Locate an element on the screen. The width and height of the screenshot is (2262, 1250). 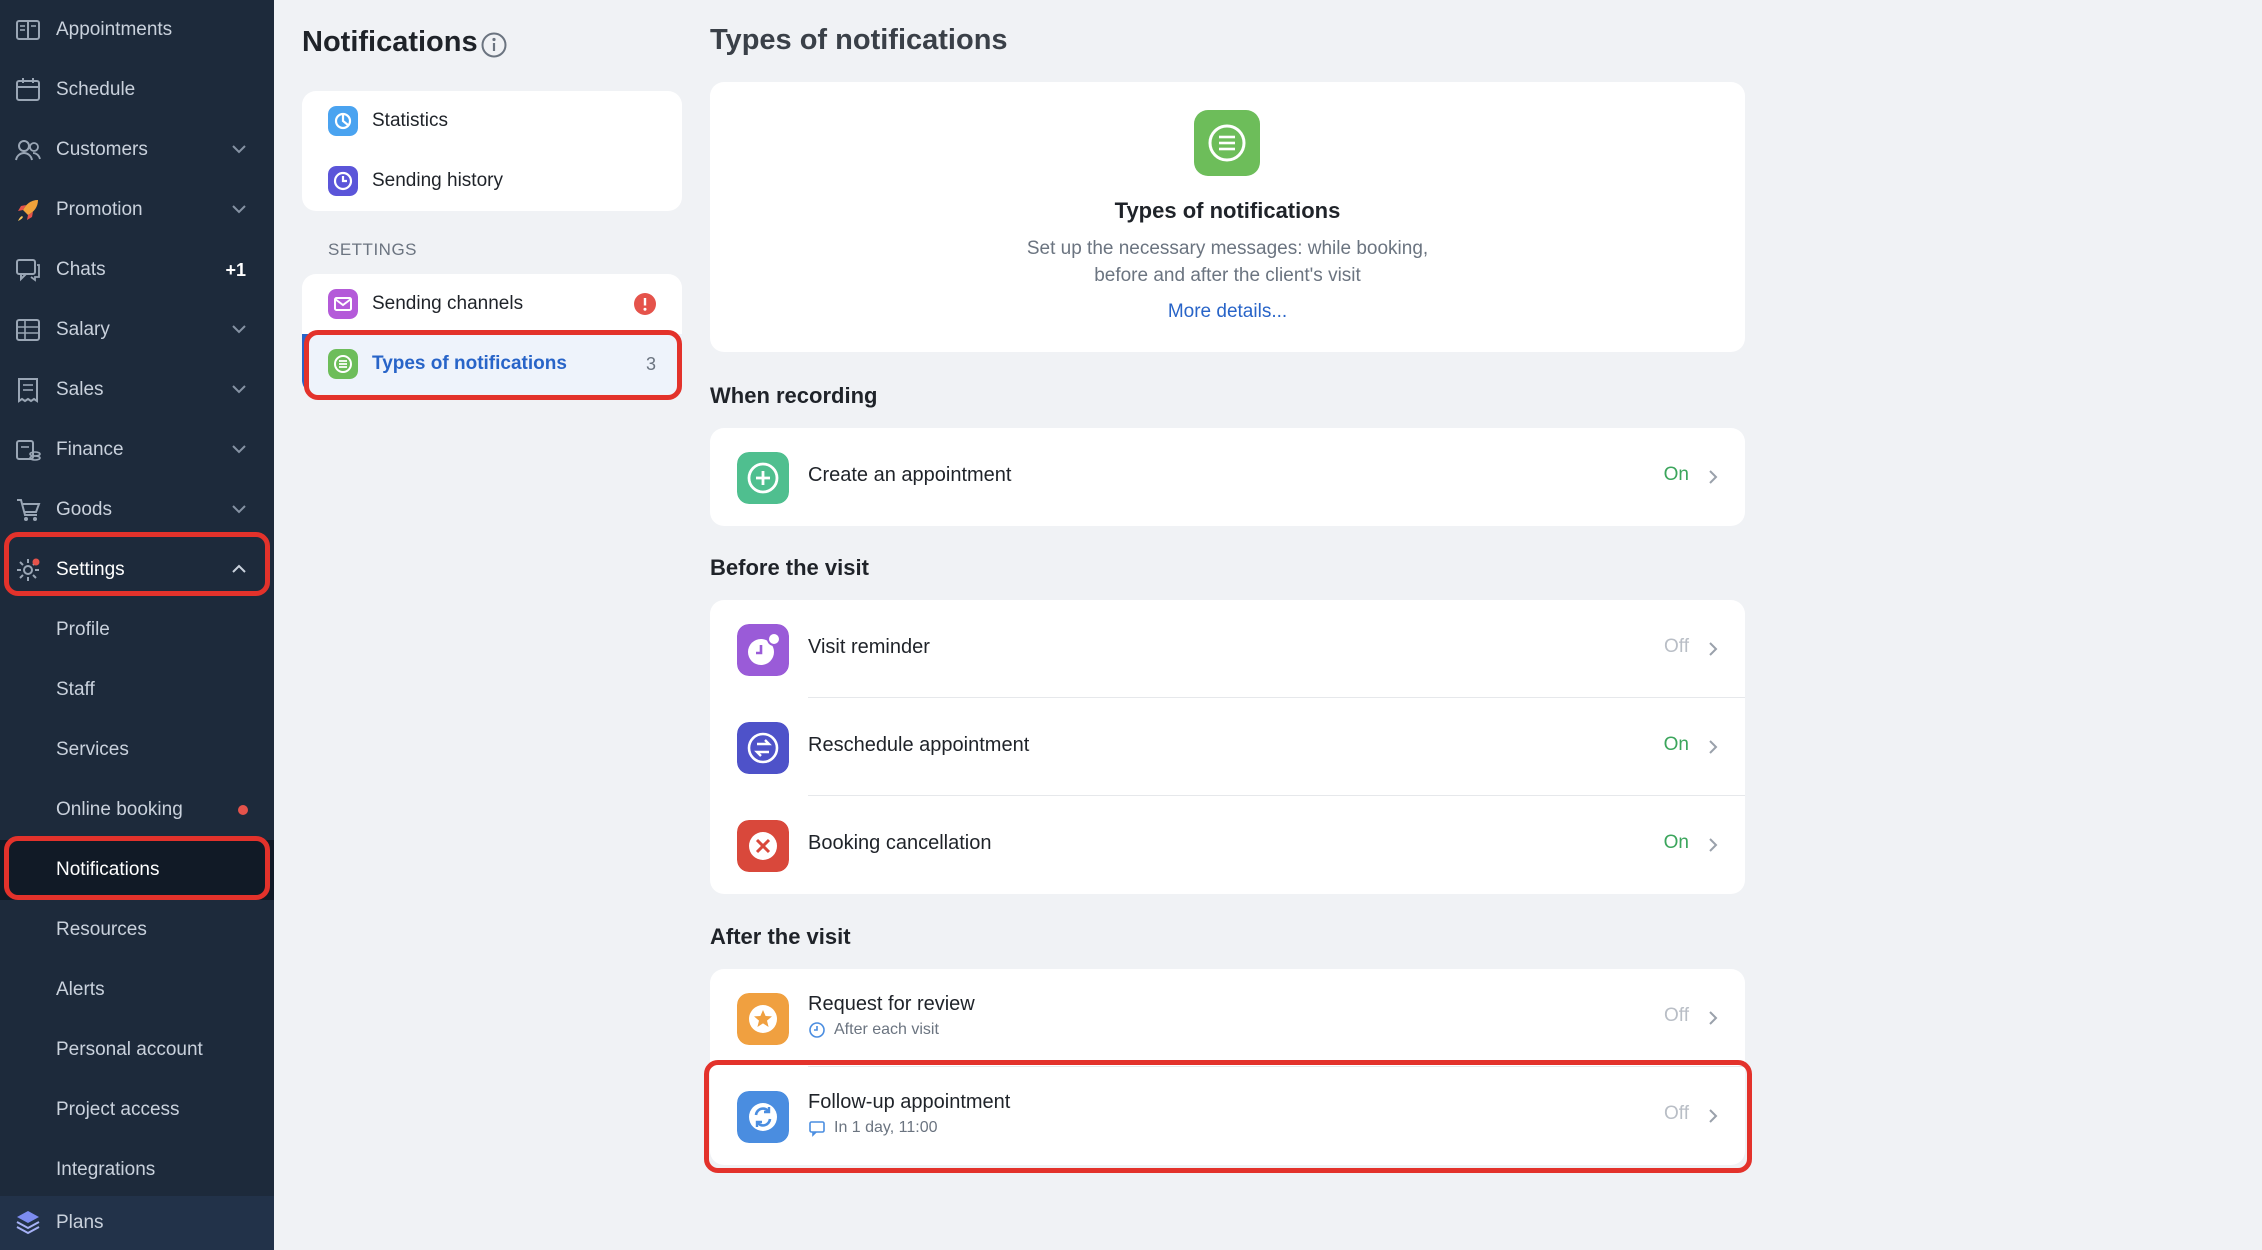
users-icon is located at coordinates (28, 150).